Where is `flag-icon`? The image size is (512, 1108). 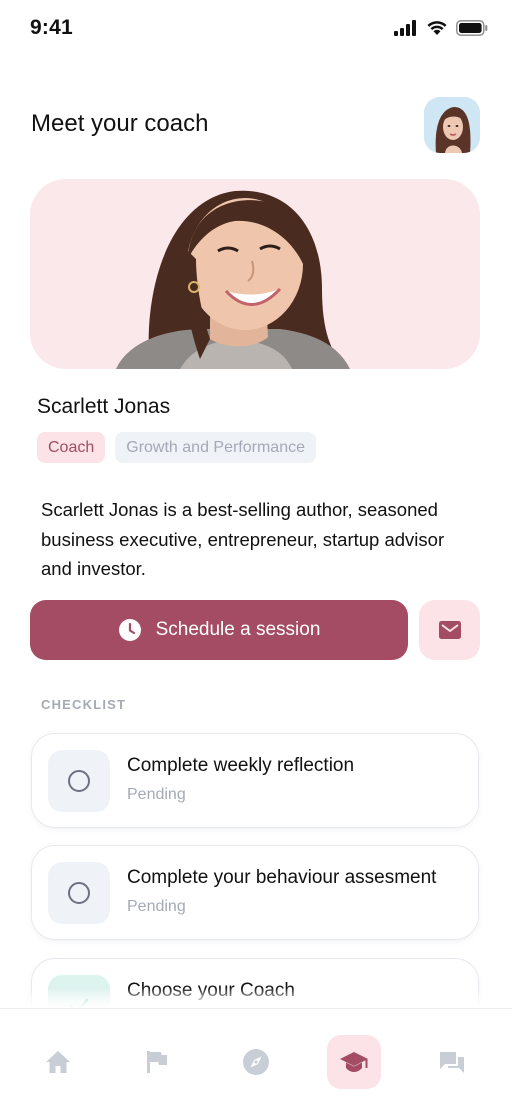 flag-icon is located at coordinates (157, 1062).